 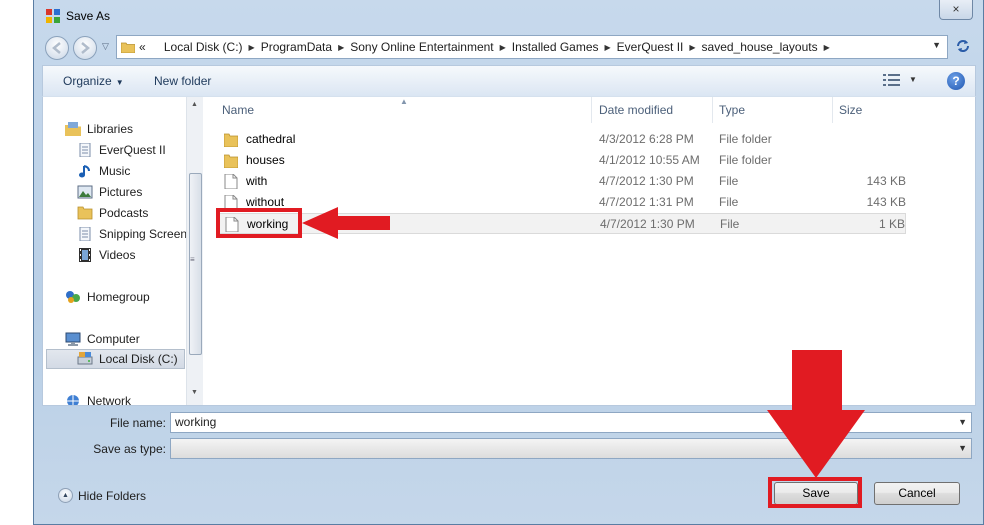 I want to click on file-row: with 4/7/2012 1:30 PM File 143 KB, so click(x=561, y=181).